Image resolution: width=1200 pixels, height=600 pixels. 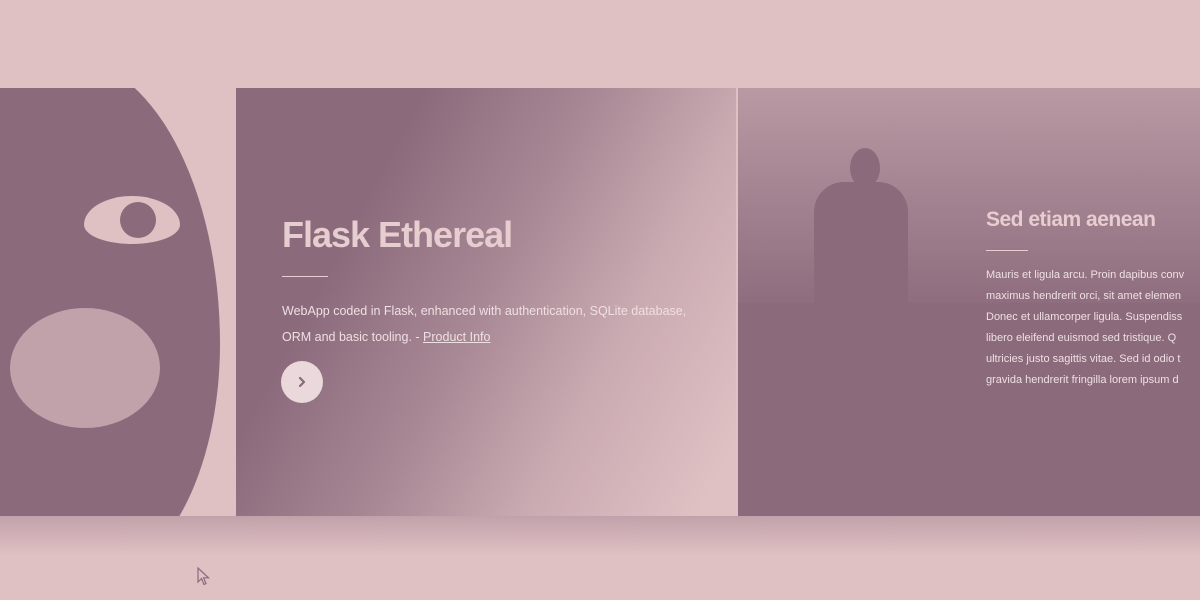 I want to click on slide-title: Flask Ethereal, so click(x=397, y=234).